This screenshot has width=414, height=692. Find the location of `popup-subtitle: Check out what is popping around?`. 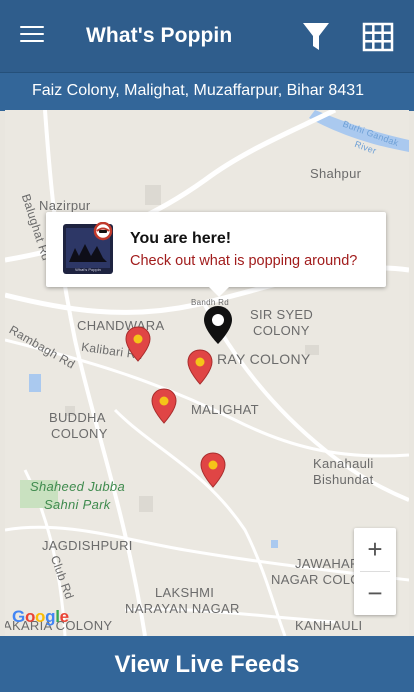

popup-subtitle: Check out what is popping around? is located at coordinates (244, 261).